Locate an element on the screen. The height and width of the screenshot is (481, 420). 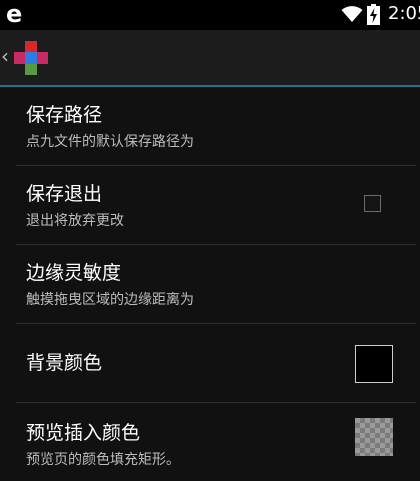
pref-title: 边缘灵敏度 is located at coordinates (74, 273).